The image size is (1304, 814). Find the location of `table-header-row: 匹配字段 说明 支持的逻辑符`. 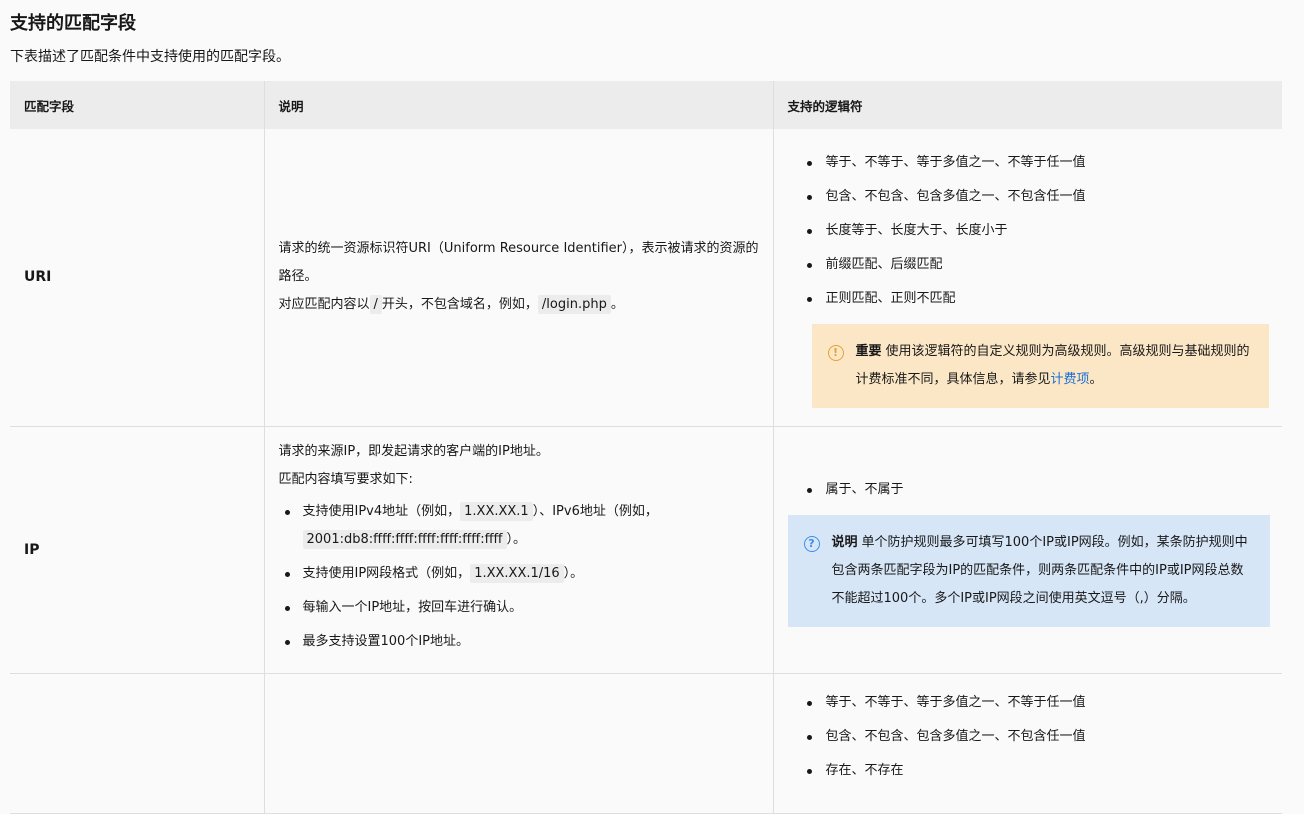

table-header-row: 匹配字段 说明 支持的逻辑符 is located at coordinates (646, 105).